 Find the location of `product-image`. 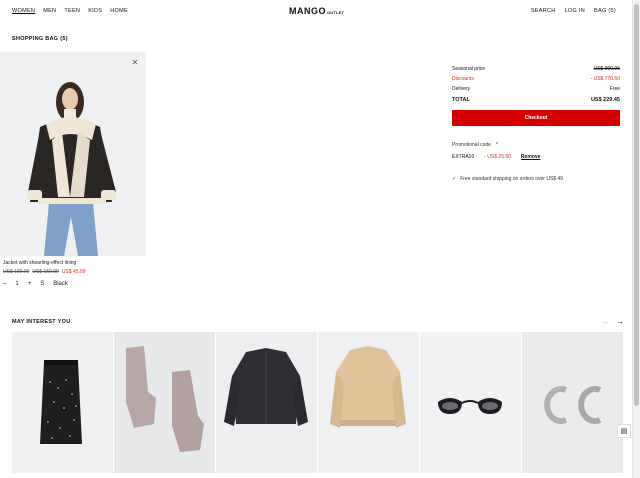

product-image is located at coordinates (73, 154).